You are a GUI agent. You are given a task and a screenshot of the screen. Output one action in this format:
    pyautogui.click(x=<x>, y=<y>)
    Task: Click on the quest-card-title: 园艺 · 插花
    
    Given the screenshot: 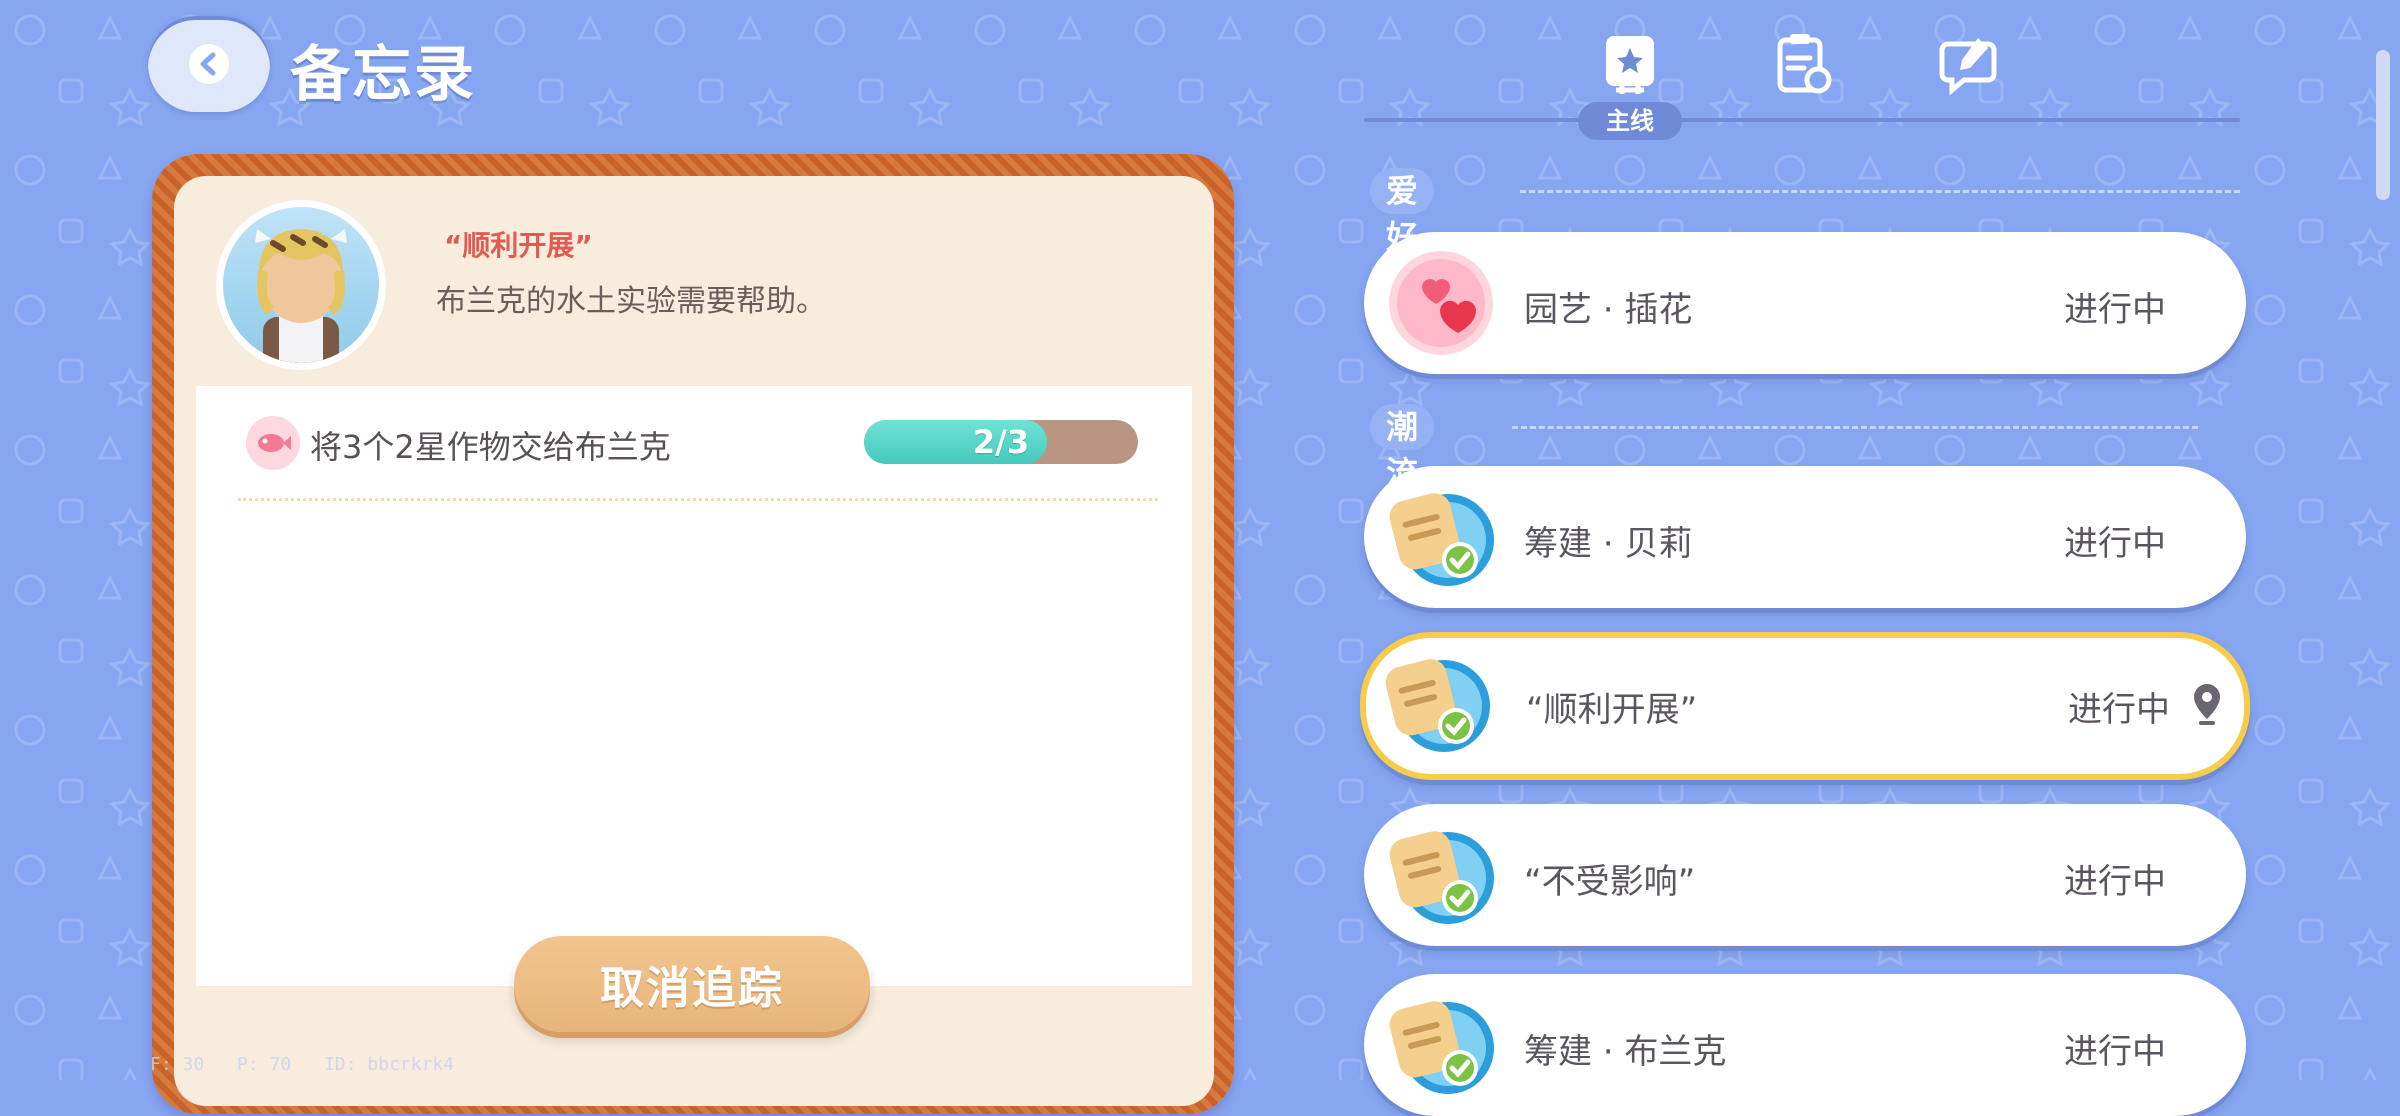 What is the action you would take?
    pyautogui.click(x=1608, y=310)
    